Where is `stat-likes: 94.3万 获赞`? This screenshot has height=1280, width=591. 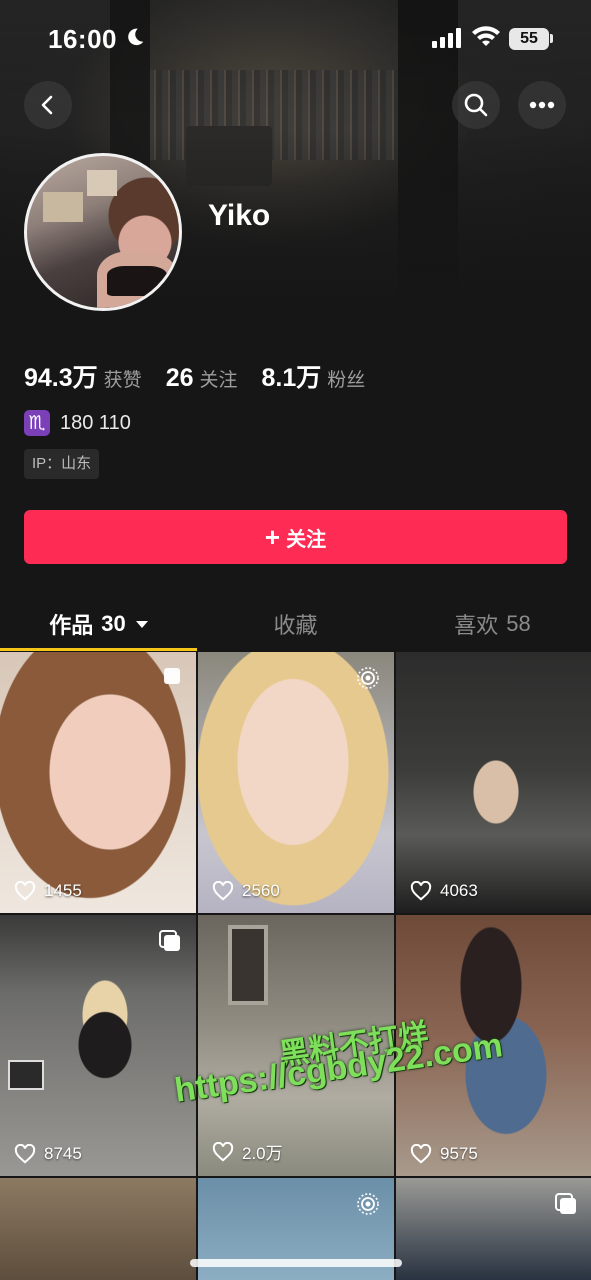
stat-likes: 94.3万 获赞 is located at coordinates (83, 376).